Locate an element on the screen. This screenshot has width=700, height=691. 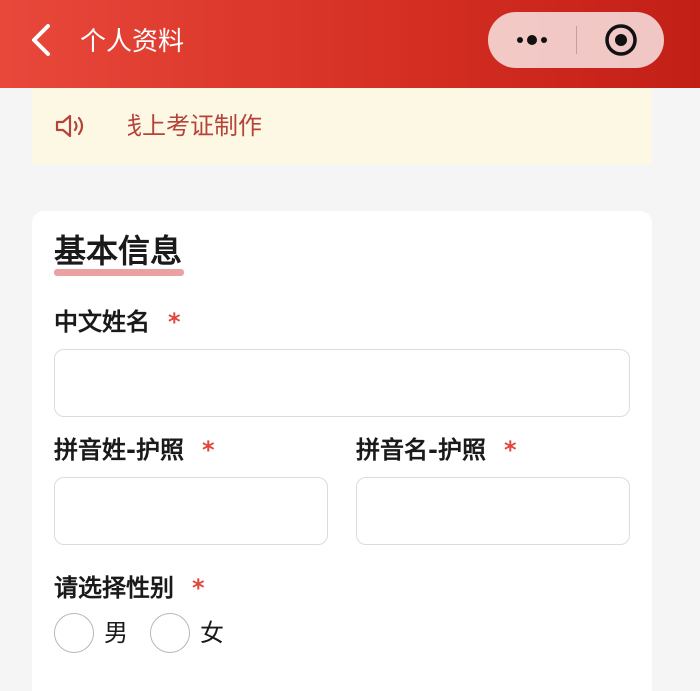
nav-bar: 个人资料 is located at coordinates (350, 44).